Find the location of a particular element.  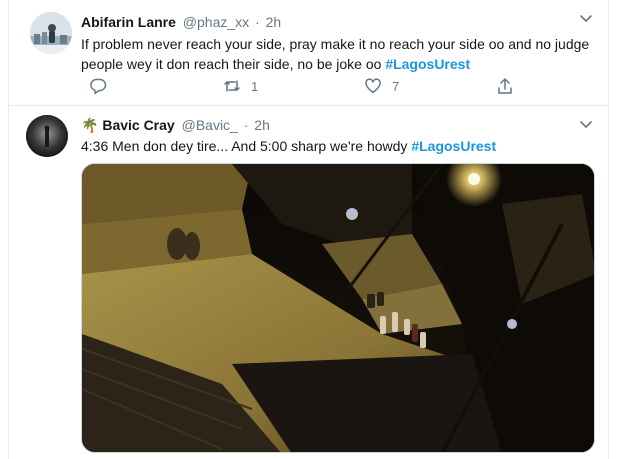

palm-tree-emoji: 🌴 is located at coordinates (90, 125).